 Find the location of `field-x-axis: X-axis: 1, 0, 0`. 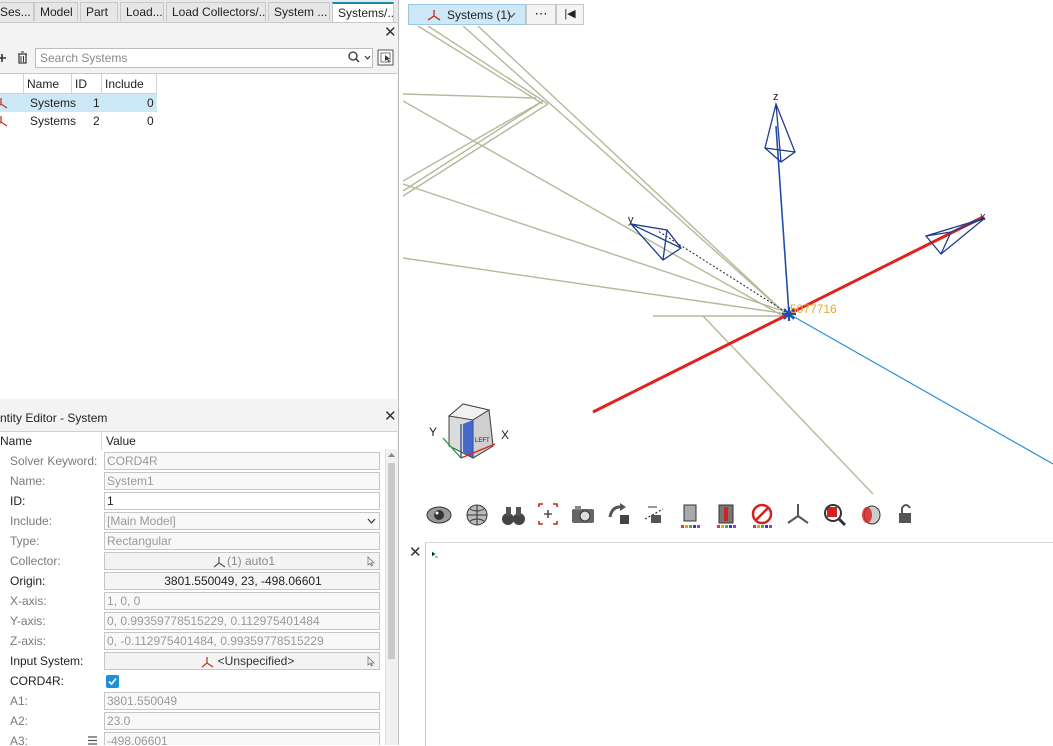

field-x-axis: X-axis: 1, 0, 0 is located at coordinates (192, 601).